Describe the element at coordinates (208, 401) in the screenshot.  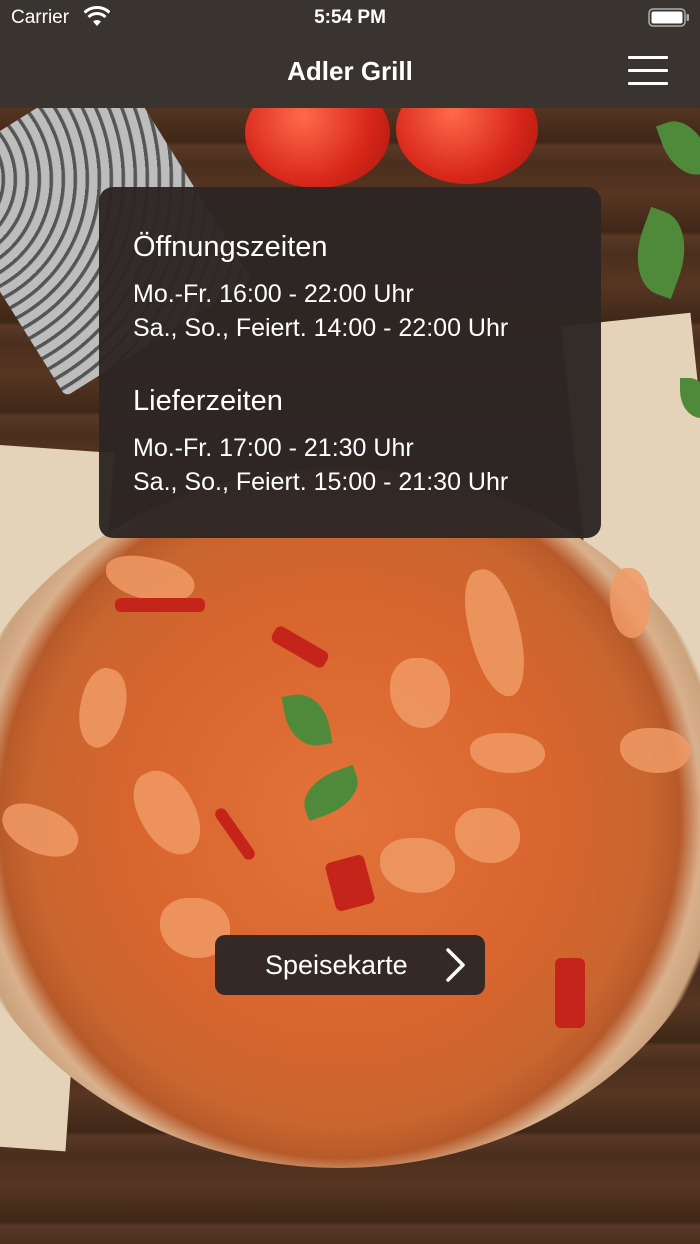
I see `delivery-hours-heading: Lieferzeiten` at that location.